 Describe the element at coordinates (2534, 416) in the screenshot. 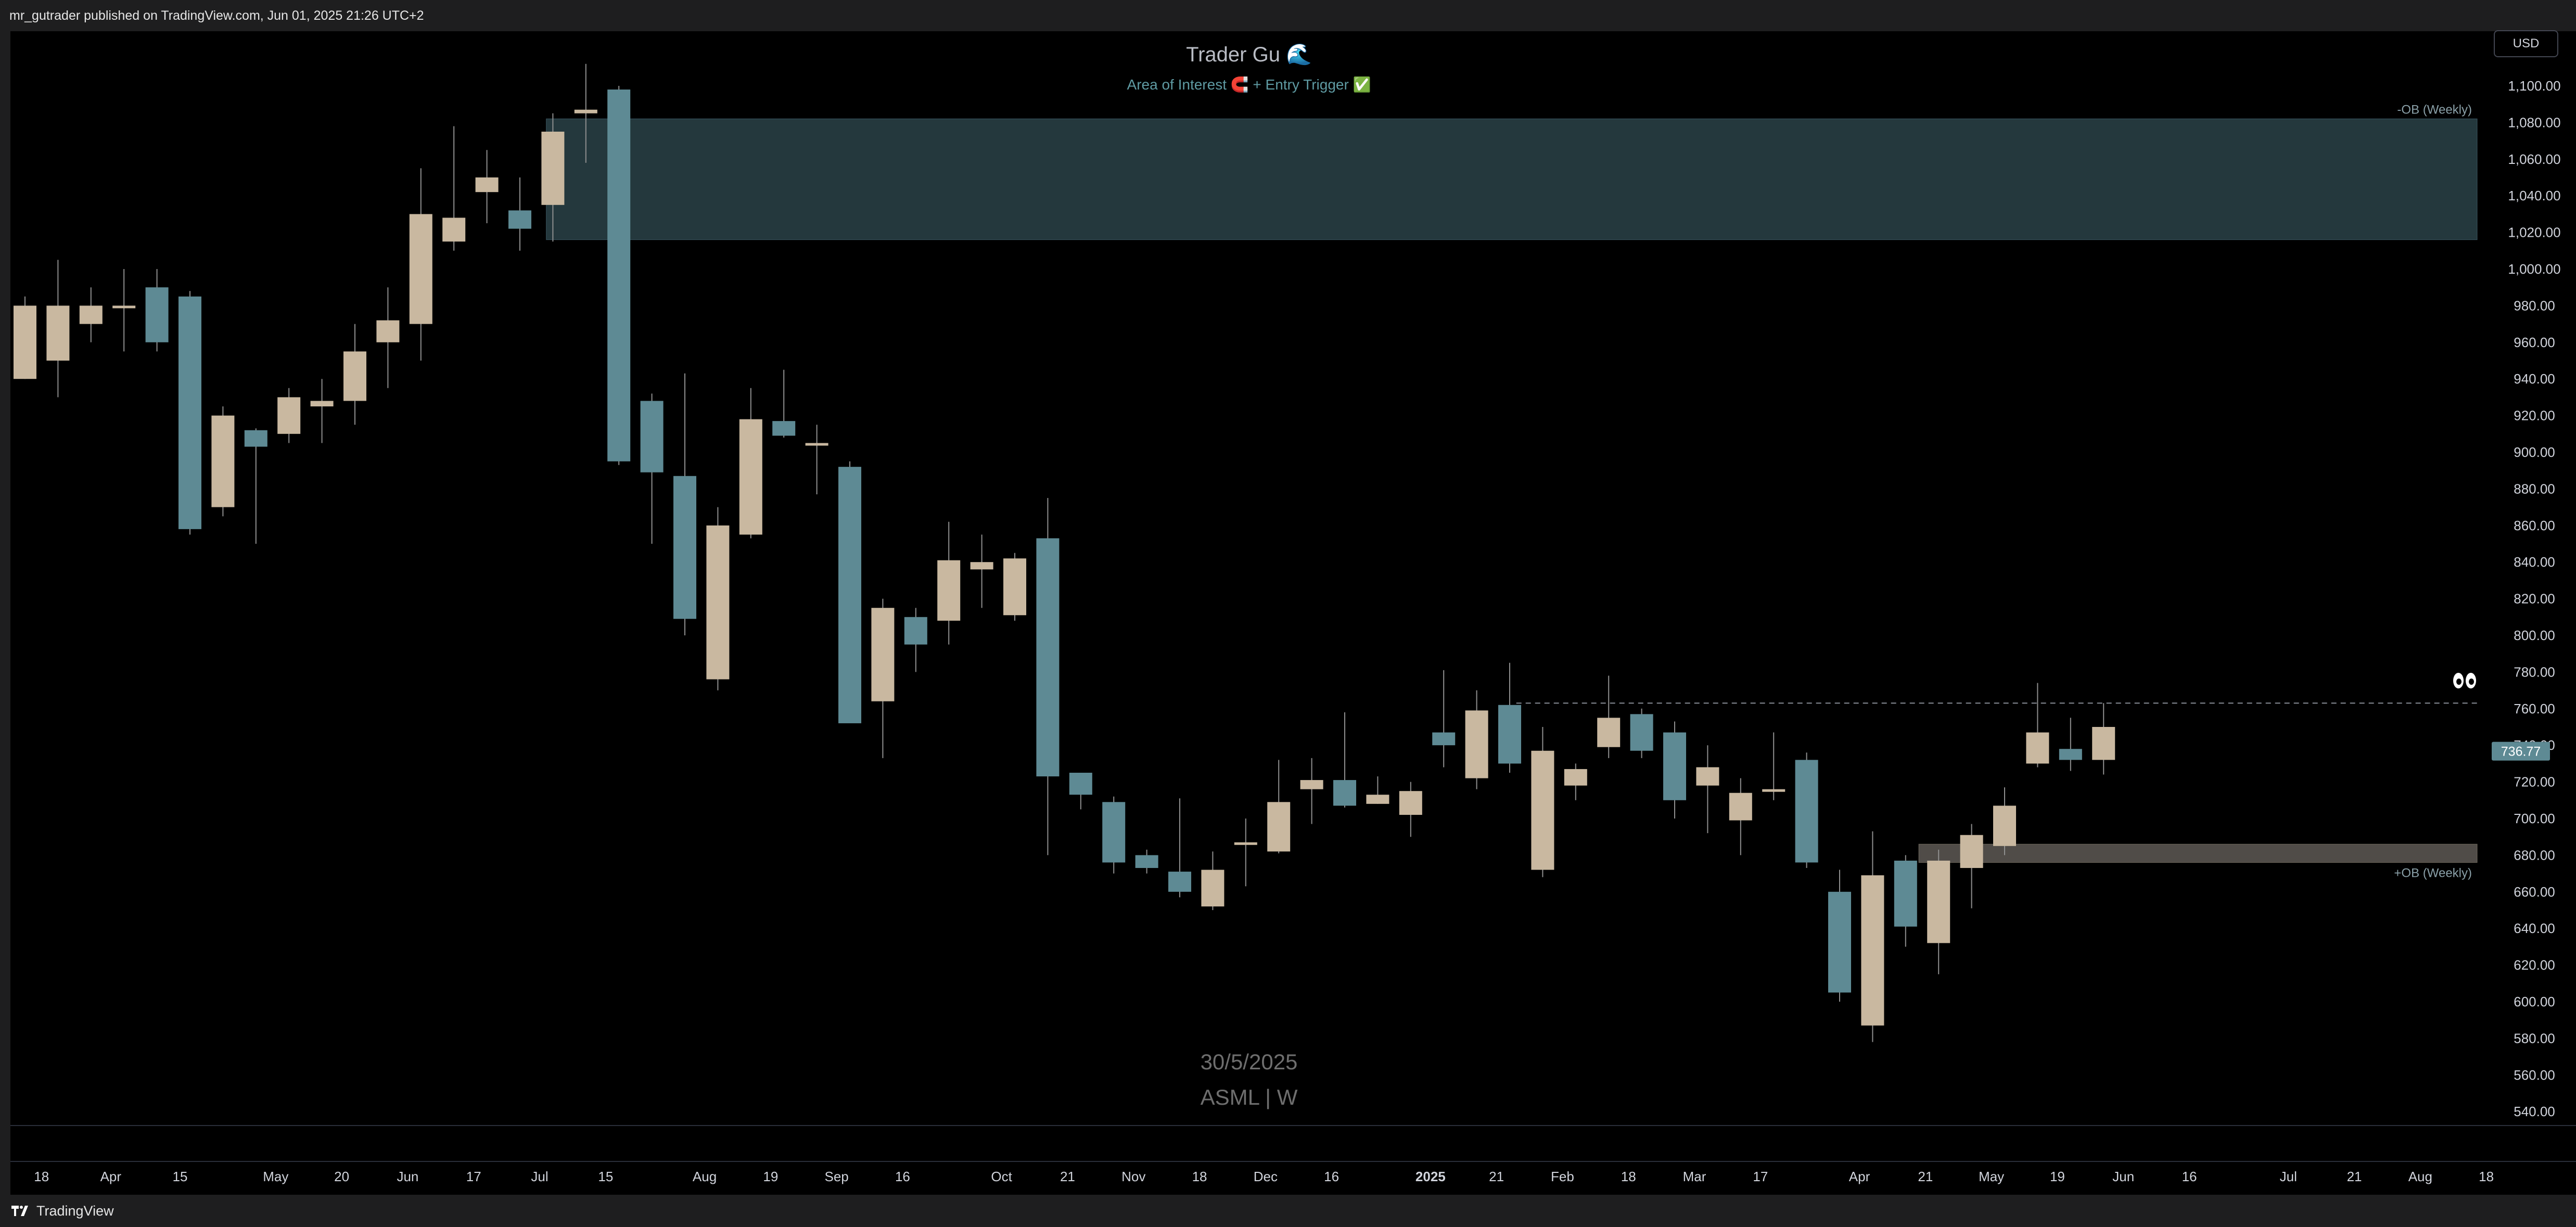

I see `price-tick-label: 920.00` at that location.